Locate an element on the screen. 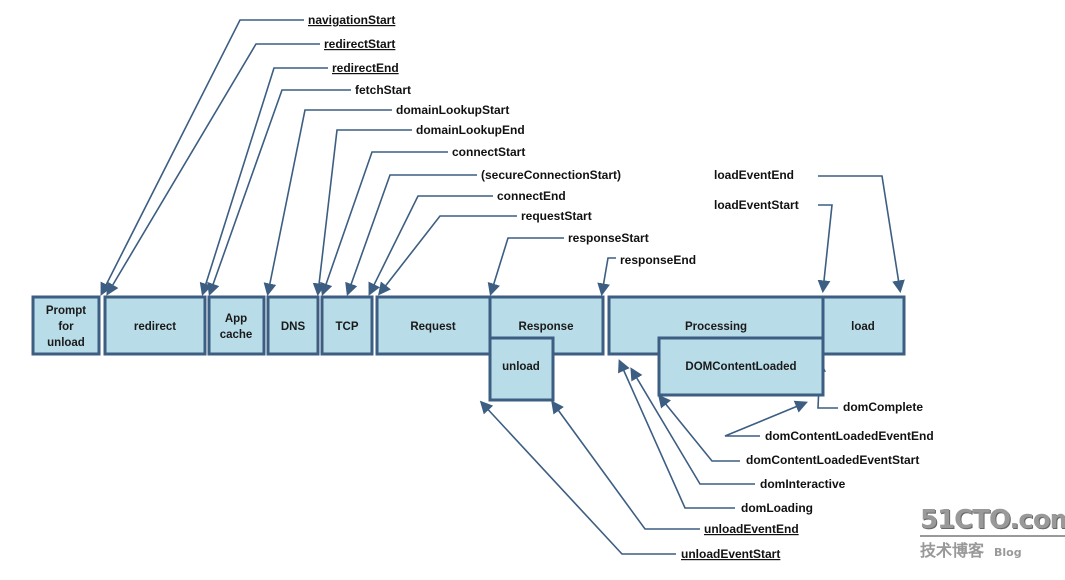 This screenshot has height=580, width=1065. event-label: domainLookupStart is located at coordinates (452, 110).